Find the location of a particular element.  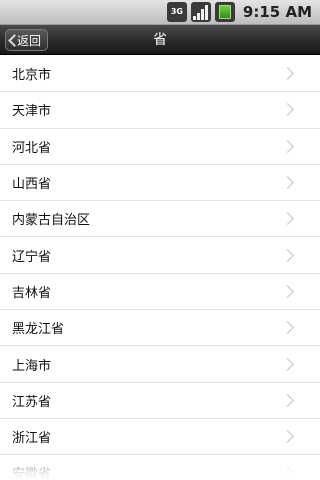

page-title: 省 is located at coordinates (160, 40).